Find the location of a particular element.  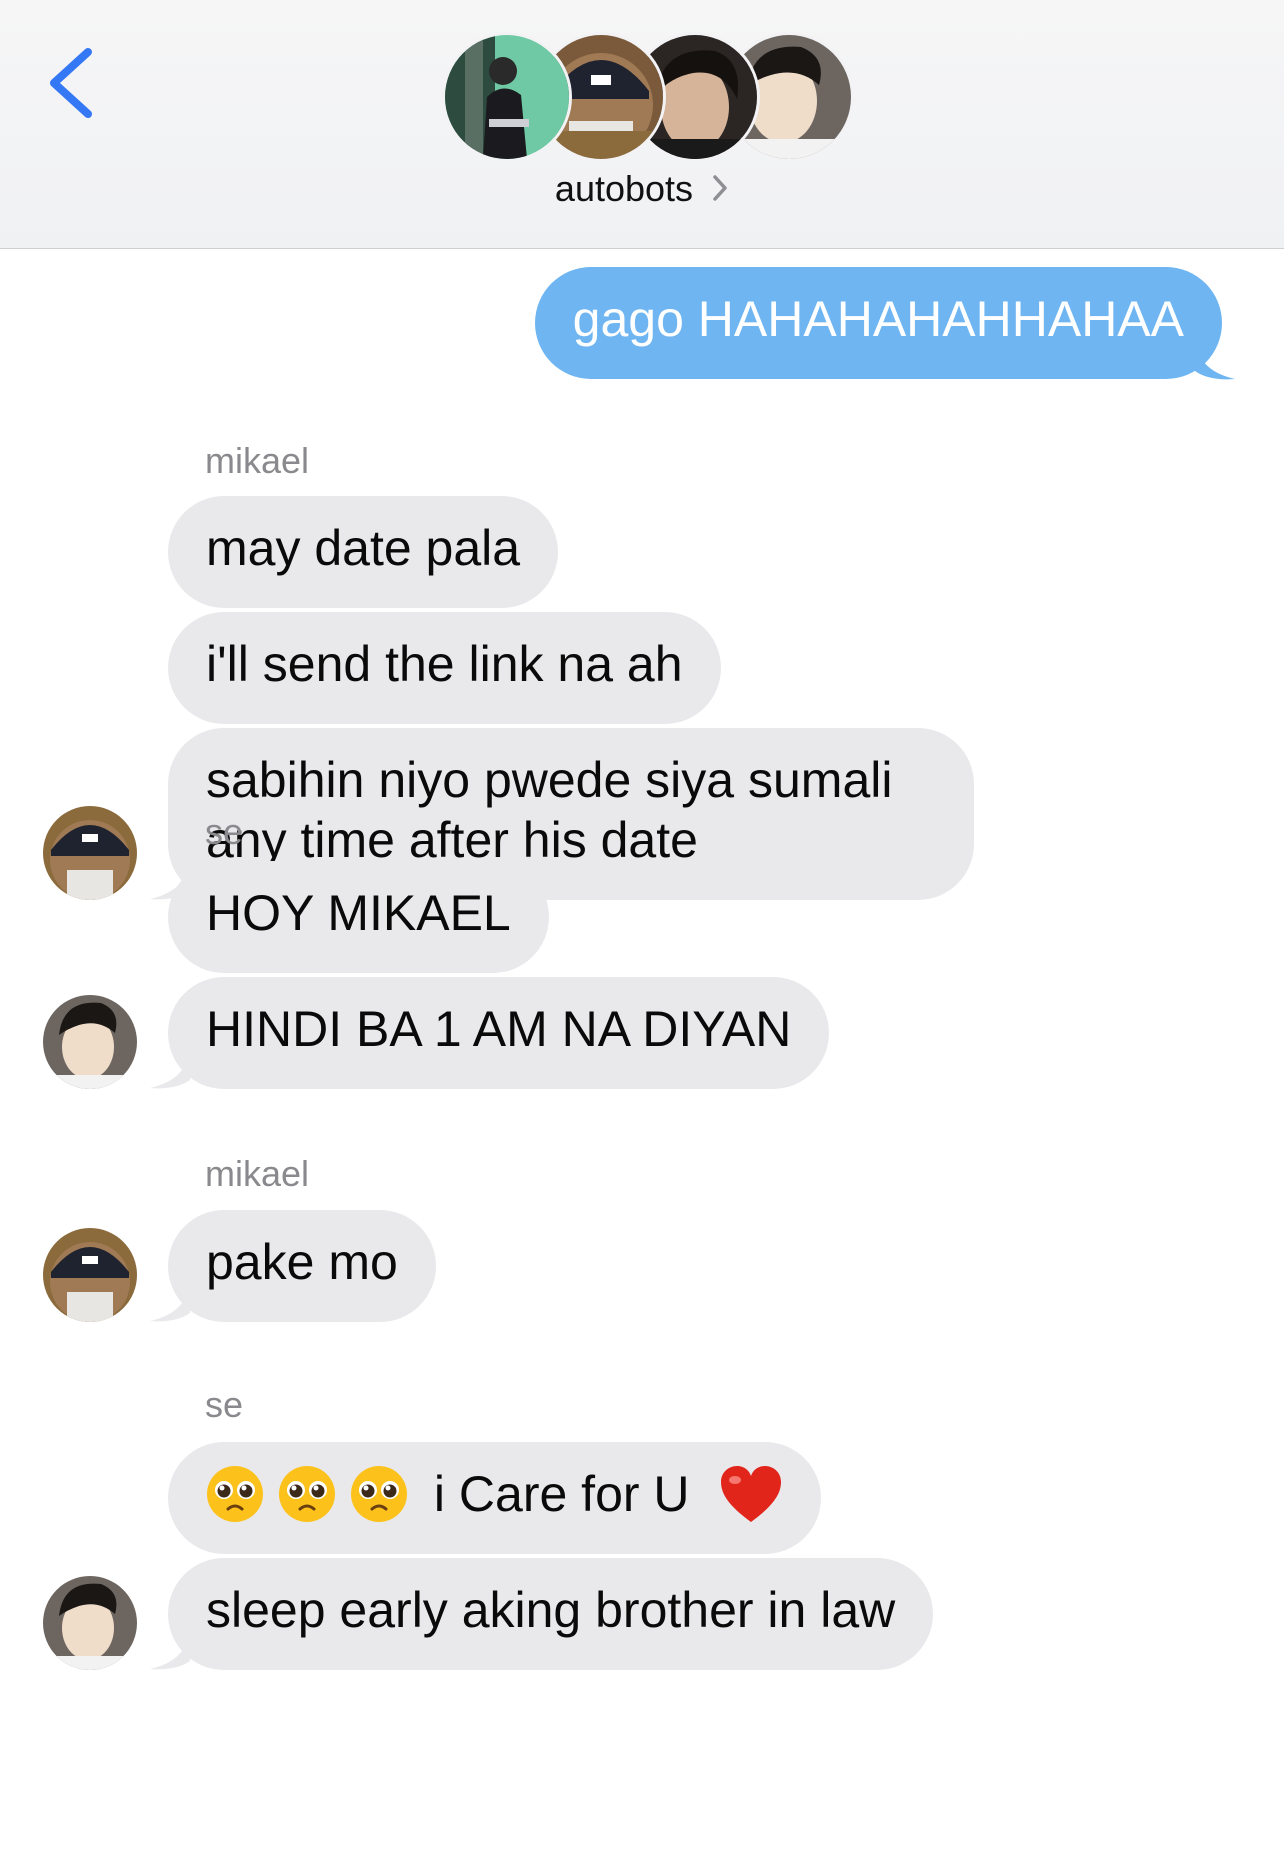

incoming-message: HINDI BA 1 AM NA DIYAN is located at coordinates (499, 1033).